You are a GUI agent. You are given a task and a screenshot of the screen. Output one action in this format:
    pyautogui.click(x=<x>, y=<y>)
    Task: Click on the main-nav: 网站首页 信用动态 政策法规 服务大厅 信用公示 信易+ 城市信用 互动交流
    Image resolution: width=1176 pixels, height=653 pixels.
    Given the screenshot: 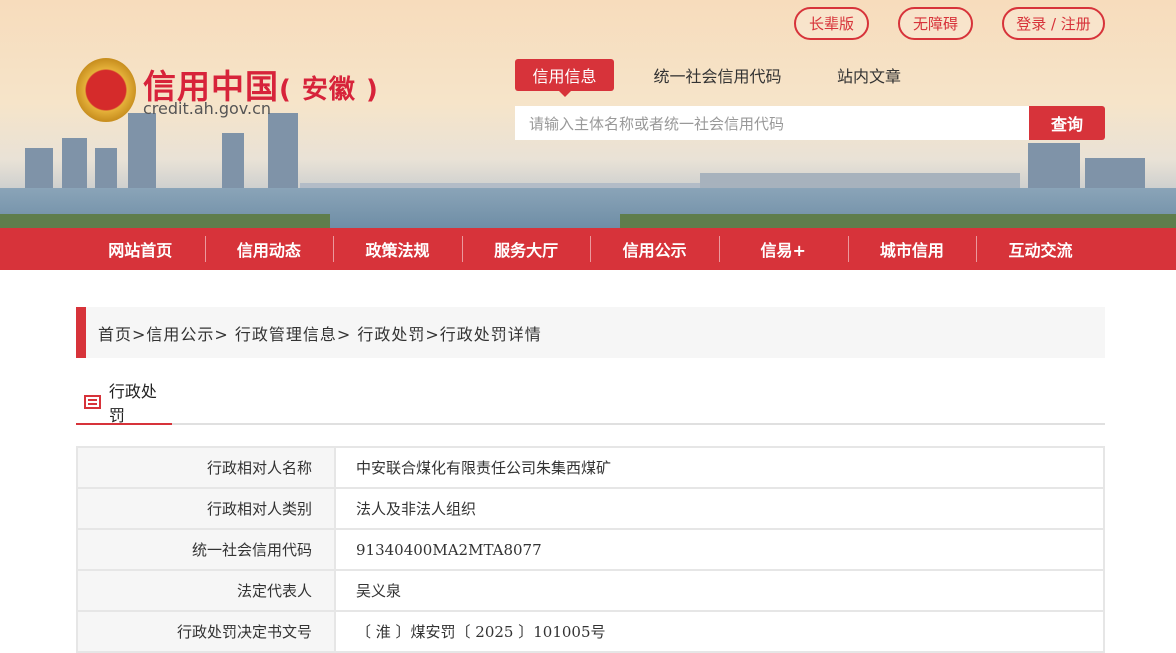 What is the action you would take?
    pyautogui.click(x=588, y=249)
    